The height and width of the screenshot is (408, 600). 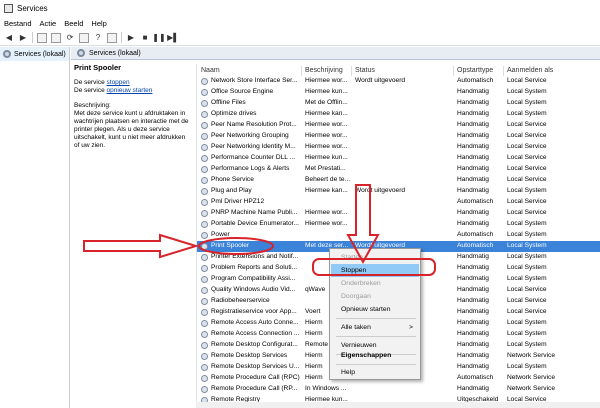 What do you see at coordinates (18, 23) in the screenshot?
I see `menu-bestand: Bestand` at bounding box center [18, 23].